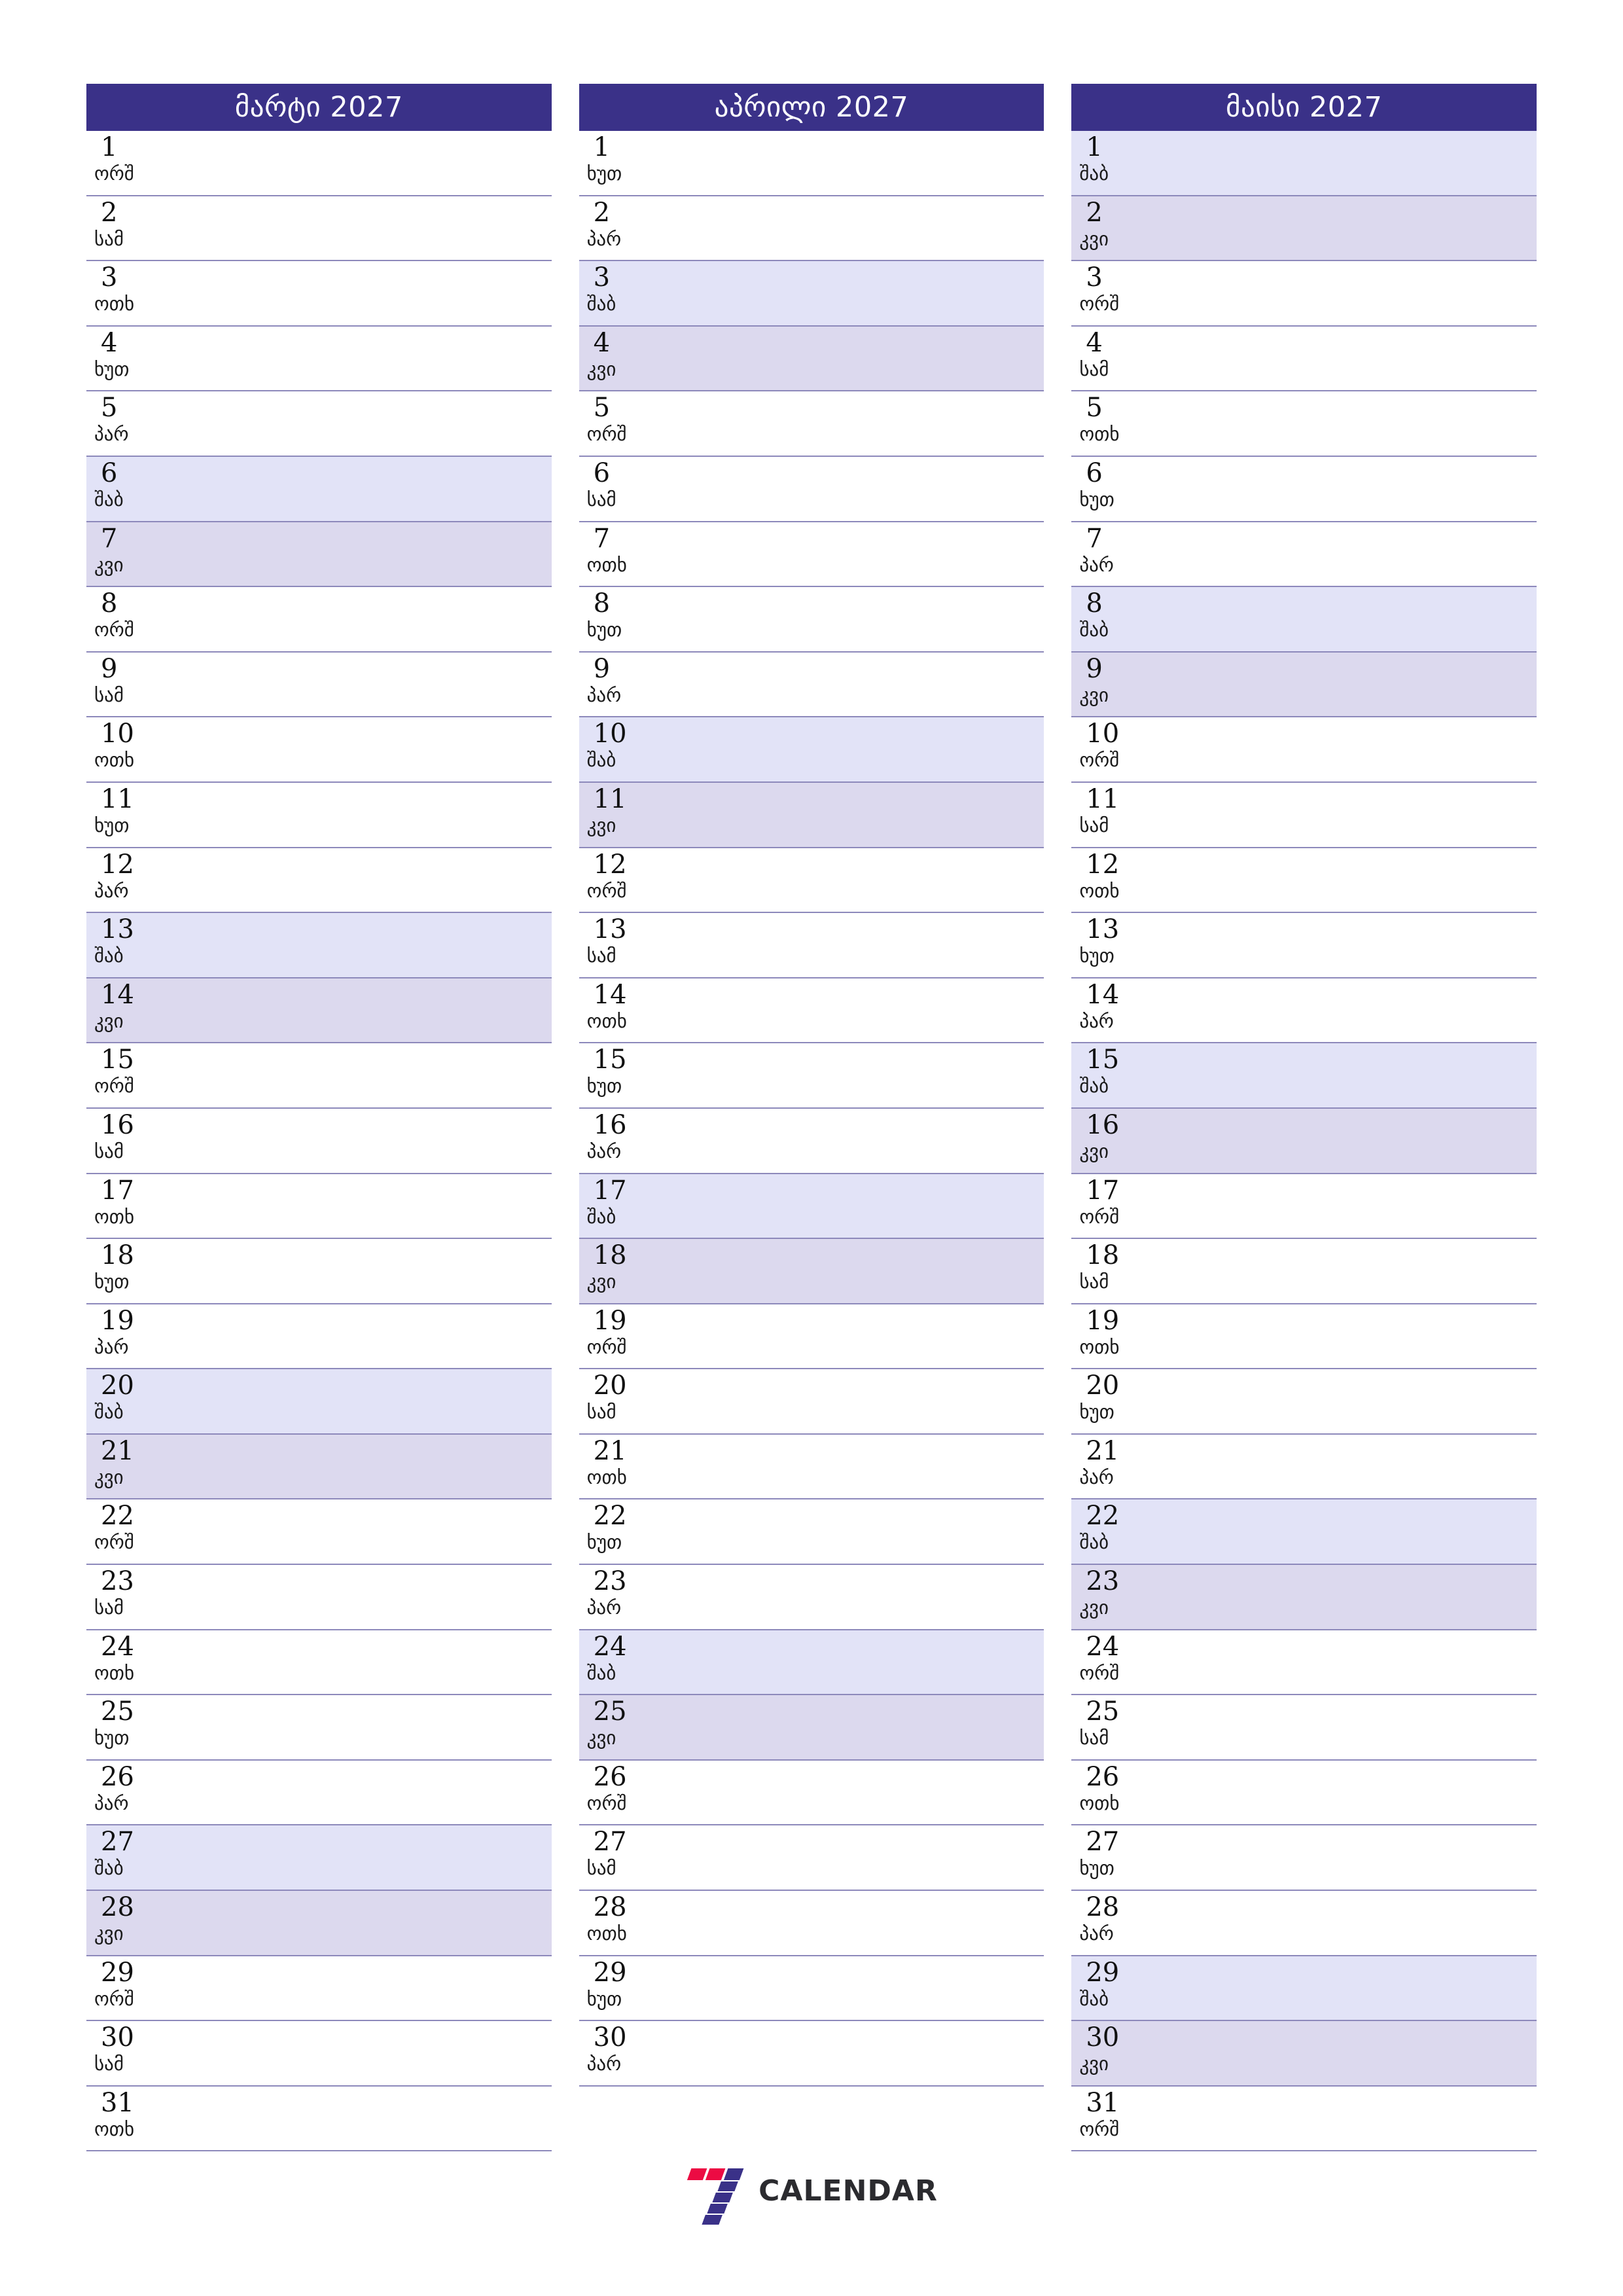  What do you see at coordinates (319, 1402) in the screenshot?
I see `day-row: 20 შაბ` at bounding box center [319, 1402].